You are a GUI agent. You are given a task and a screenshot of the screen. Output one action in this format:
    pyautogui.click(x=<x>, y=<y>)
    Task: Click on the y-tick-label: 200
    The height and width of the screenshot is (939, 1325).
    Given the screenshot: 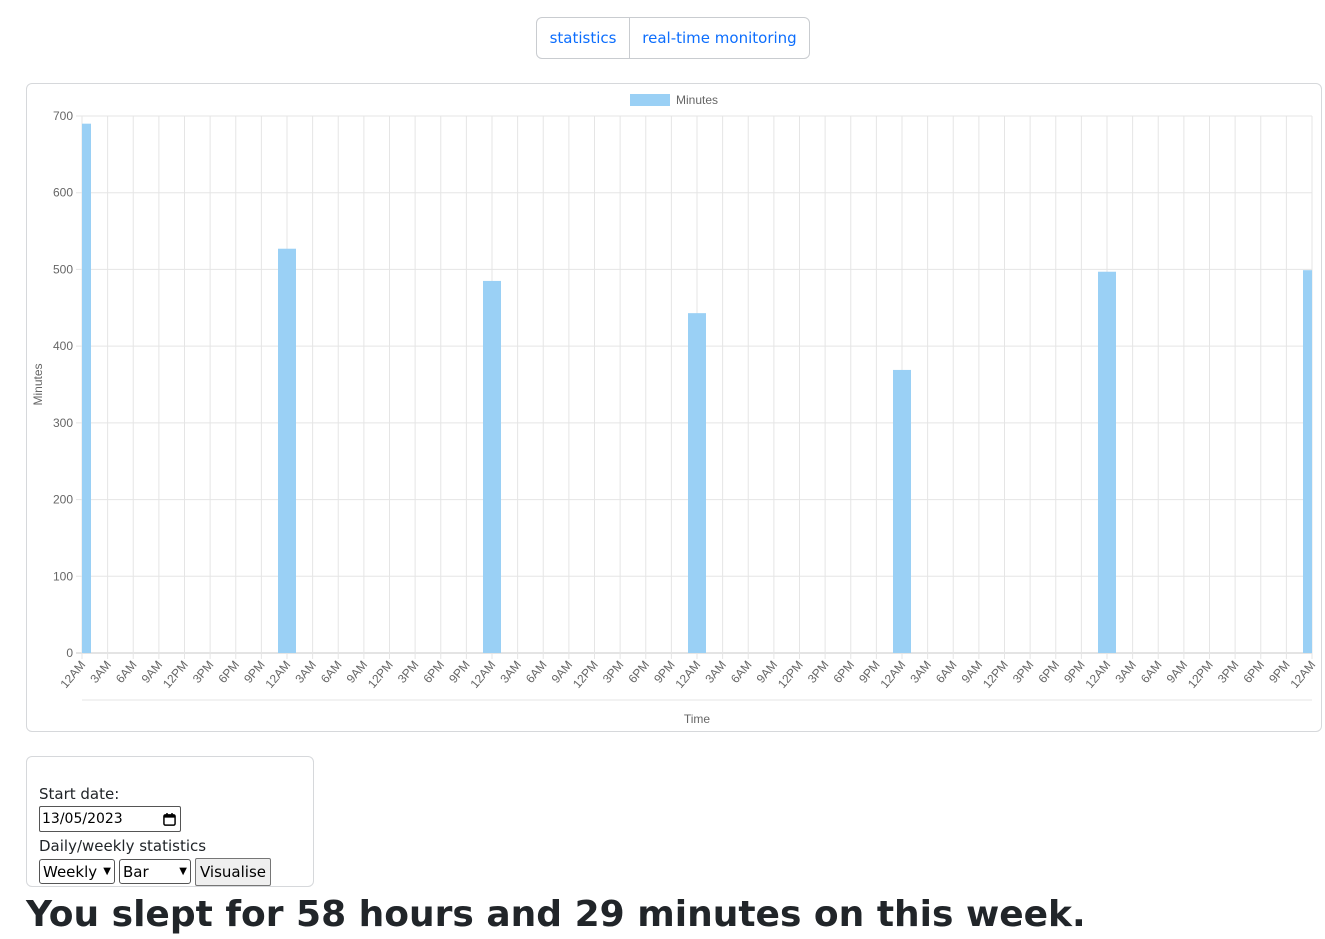 What is the action you would take?
    pyautogui.click(x=63, y=500)
    